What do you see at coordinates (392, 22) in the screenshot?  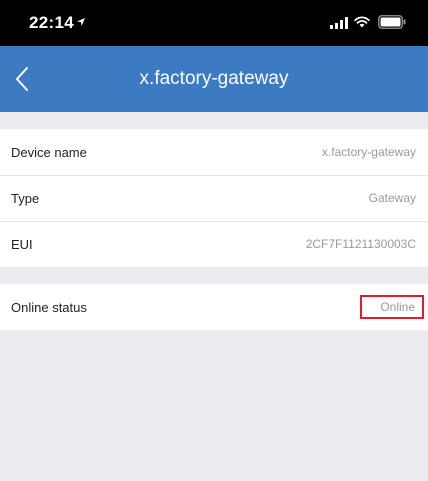 I see `battery-icon` at bounding box center [392, 22].